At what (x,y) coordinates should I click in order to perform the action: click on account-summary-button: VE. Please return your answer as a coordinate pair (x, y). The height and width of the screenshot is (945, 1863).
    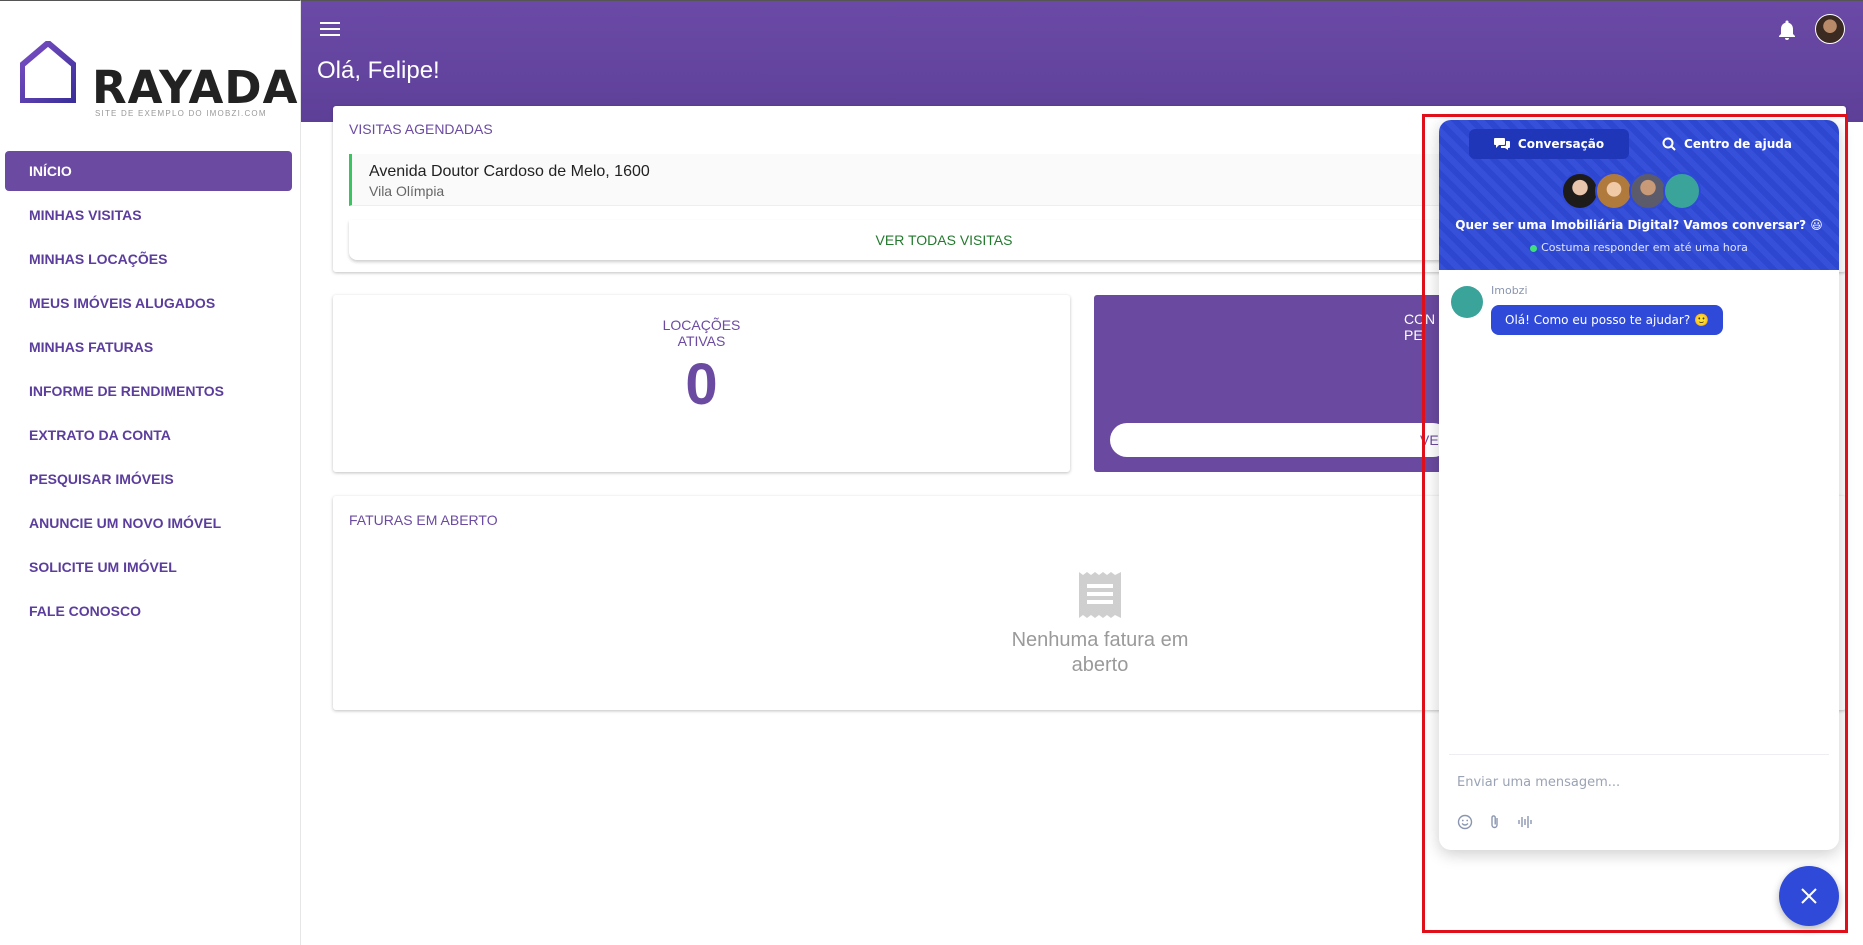
    Looking at the image, I should click on (1280, 440).